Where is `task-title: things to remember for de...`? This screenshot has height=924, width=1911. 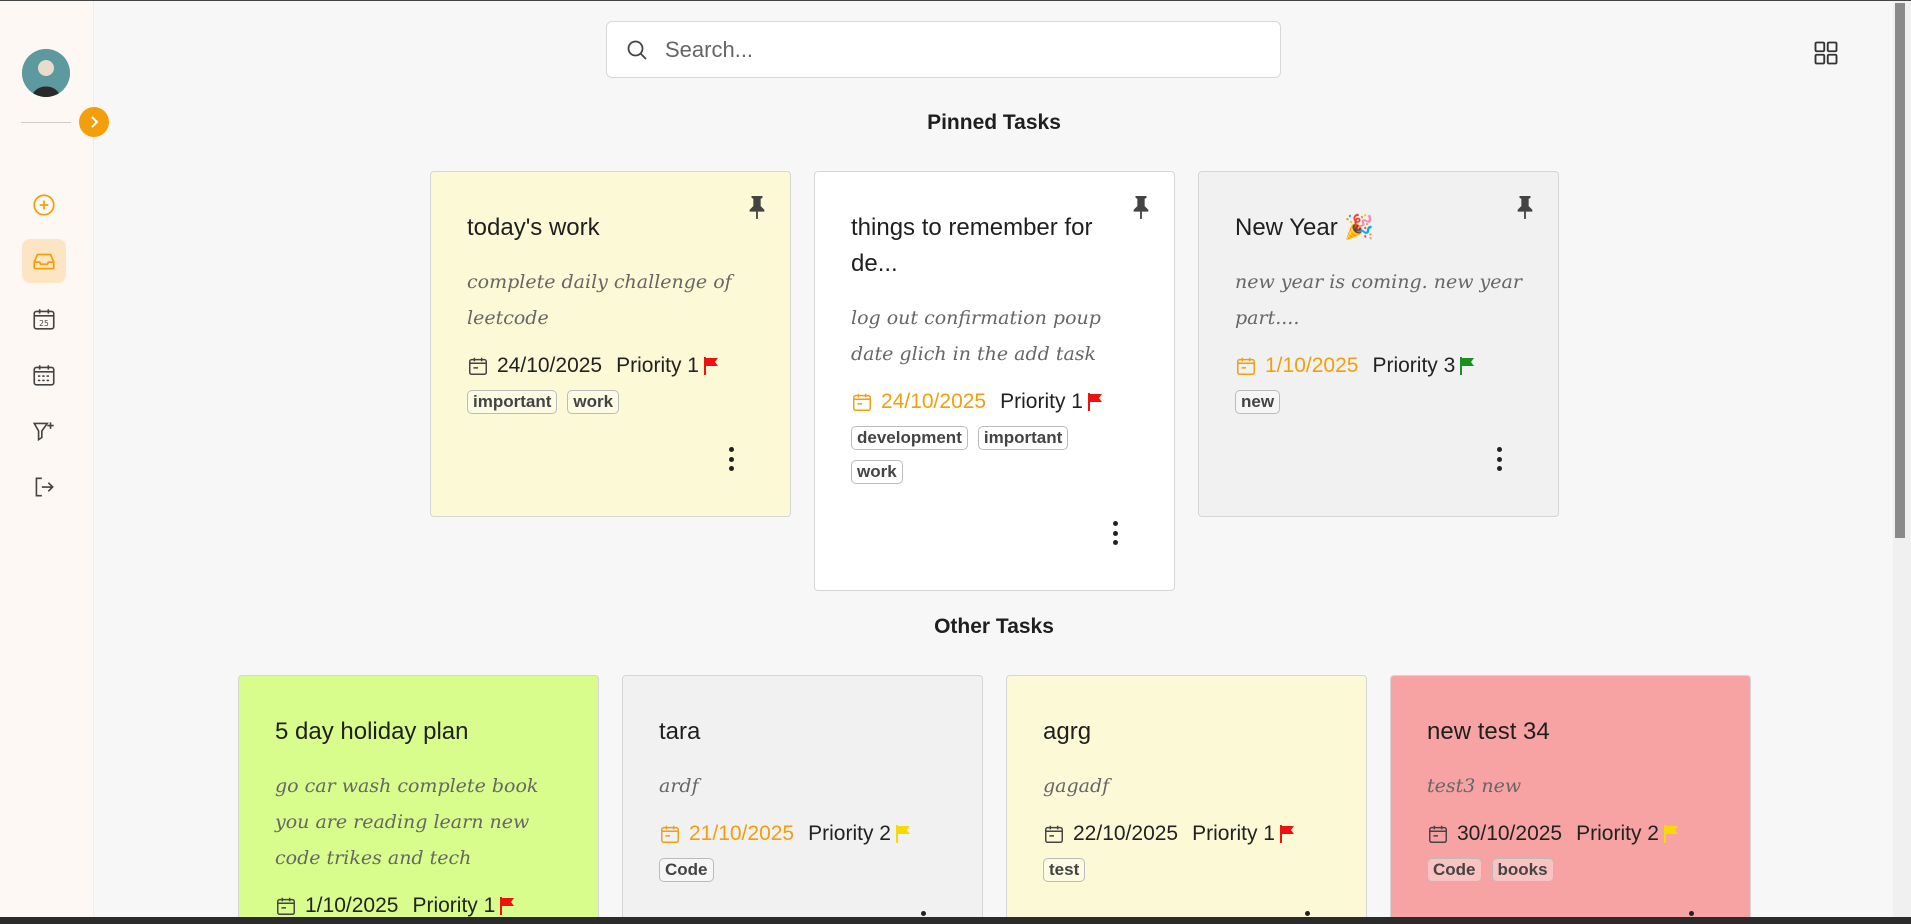 task-title: things to remember for de... is located at coordinates (972, 245).